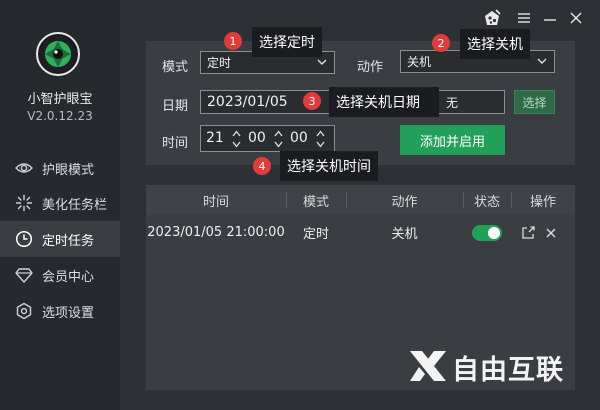 The height and width of the screenshot is (410, 600). What do you see at coordinates (360, 200) in the screenshot?
I see `table-header: 时间 模式 动作 状态 操作` at bounding box center [360, 200].